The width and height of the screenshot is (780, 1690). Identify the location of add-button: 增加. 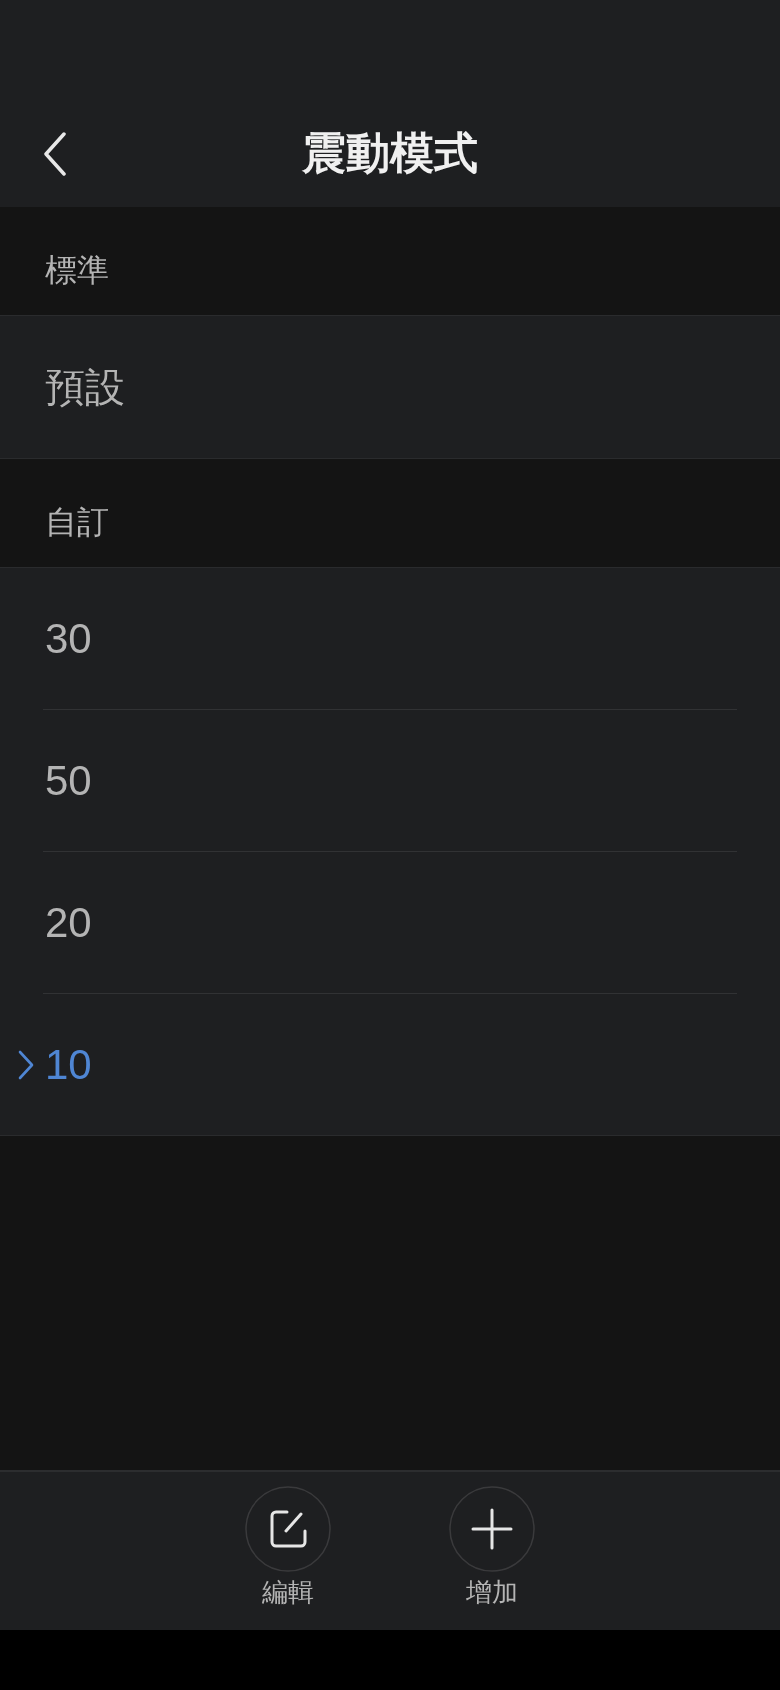
(492, 1551).